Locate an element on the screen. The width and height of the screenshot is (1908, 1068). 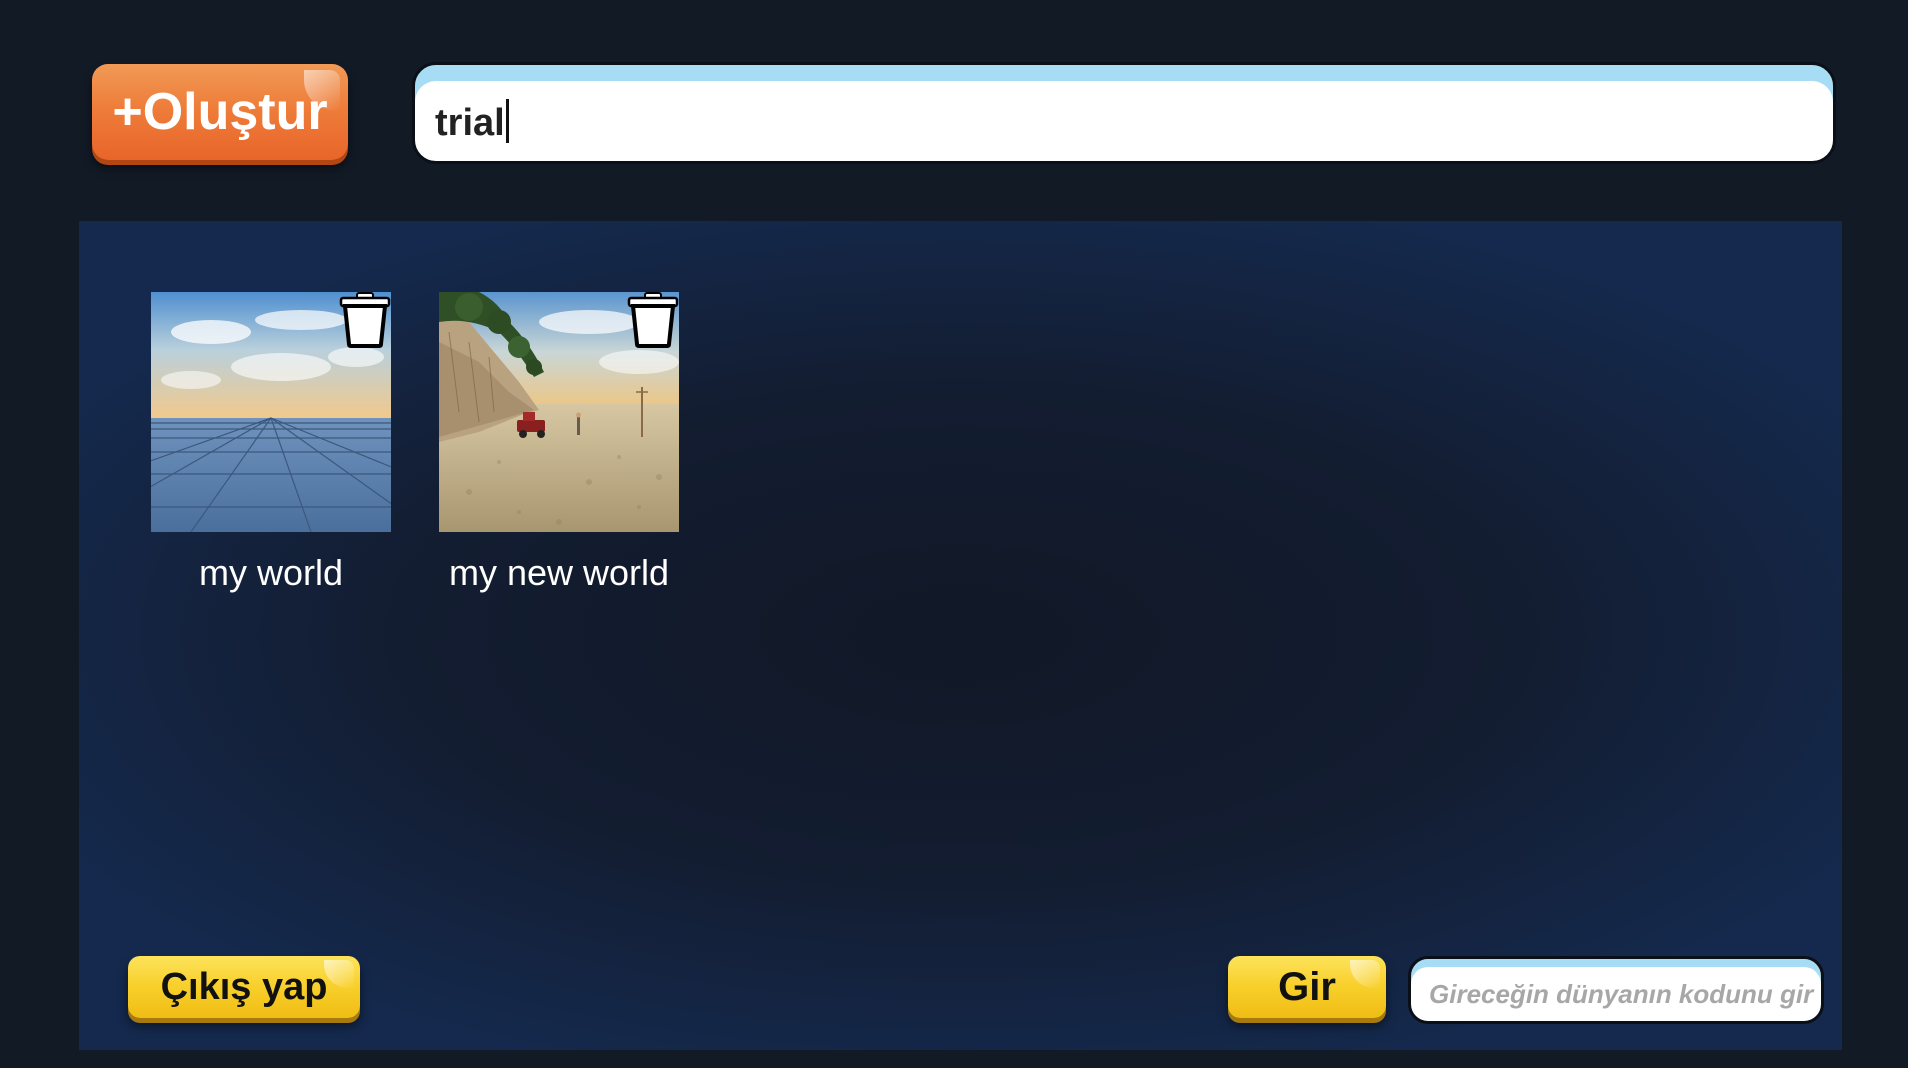
world-name: my world is located at coordinates (271, 572).